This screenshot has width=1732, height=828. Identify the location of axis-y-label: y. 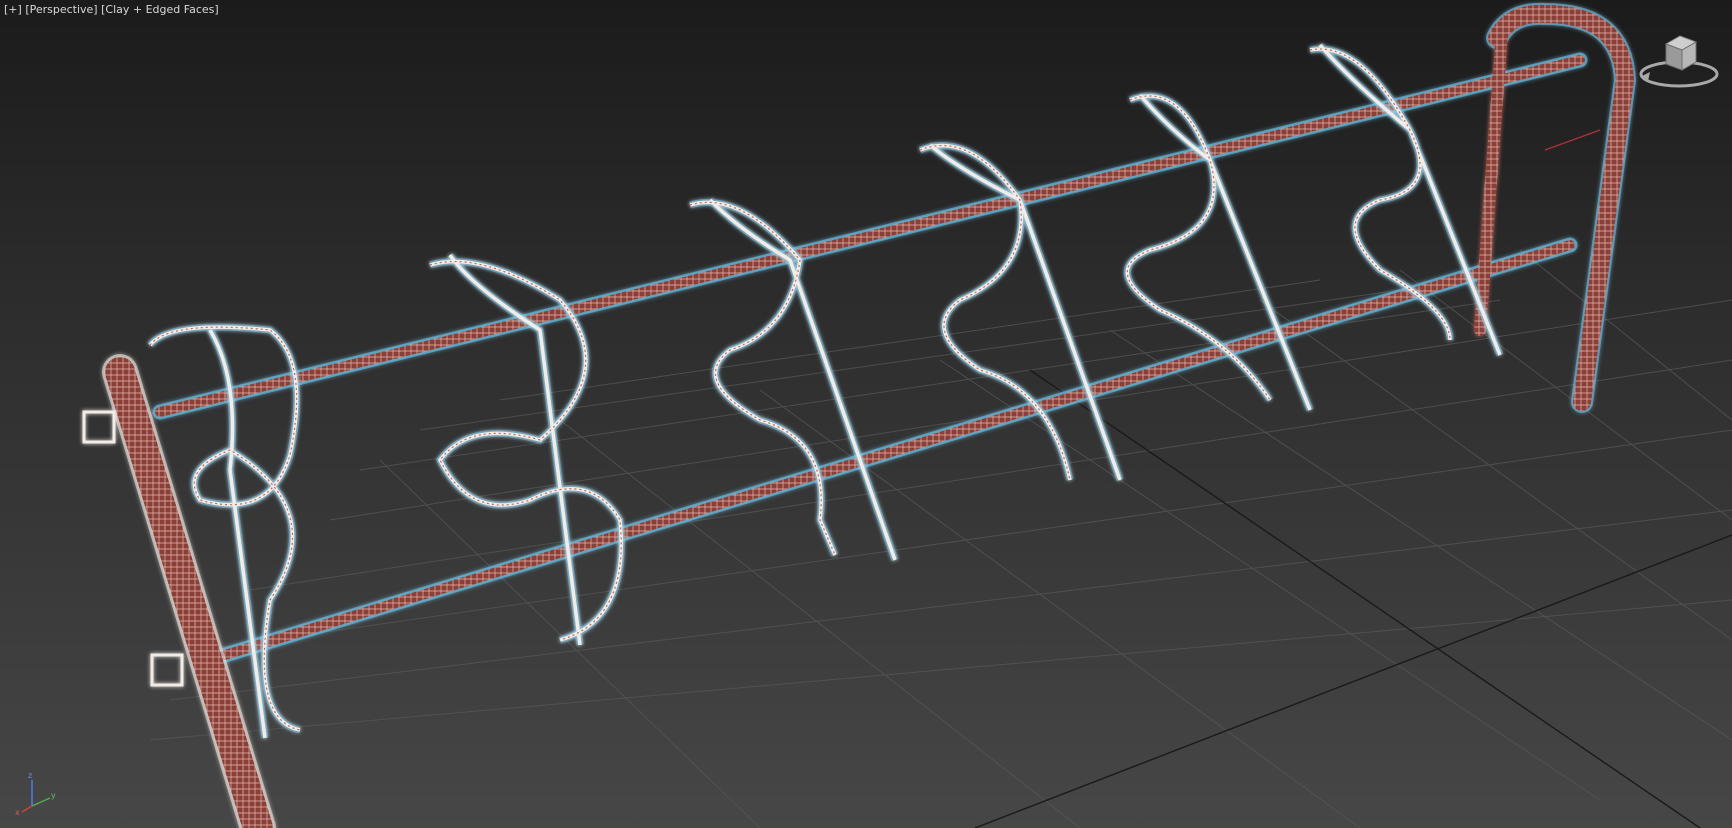
(53, 795).